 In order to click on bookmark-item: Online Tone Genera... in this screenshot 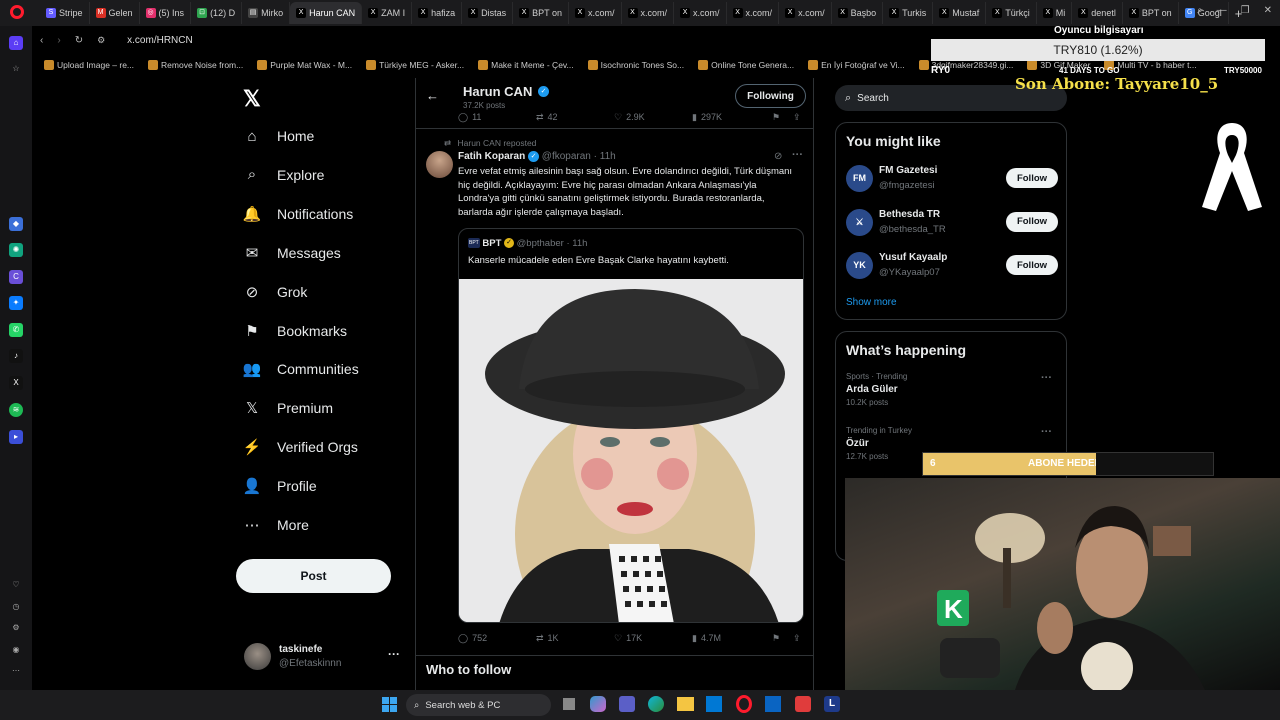, I will do `click(746, 65)`.